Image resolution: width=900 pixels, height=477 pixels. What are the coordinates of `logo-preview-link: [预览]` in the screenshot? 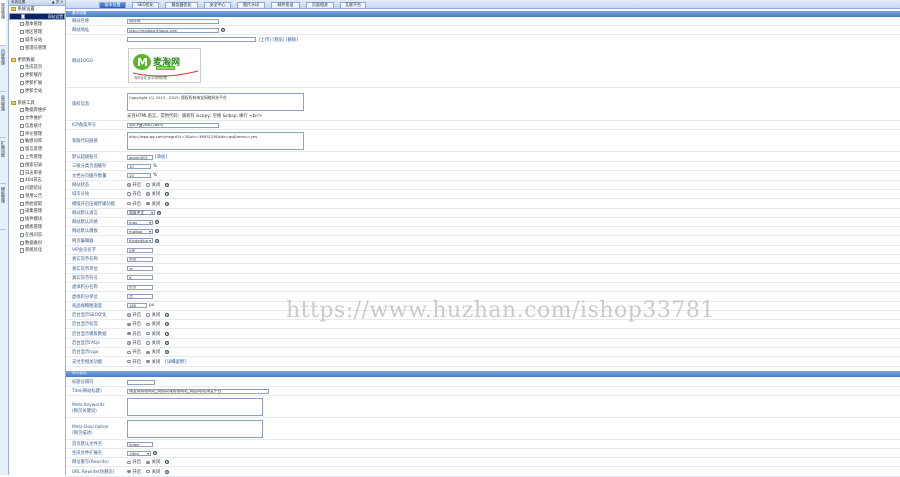 It's located at (278, 40).